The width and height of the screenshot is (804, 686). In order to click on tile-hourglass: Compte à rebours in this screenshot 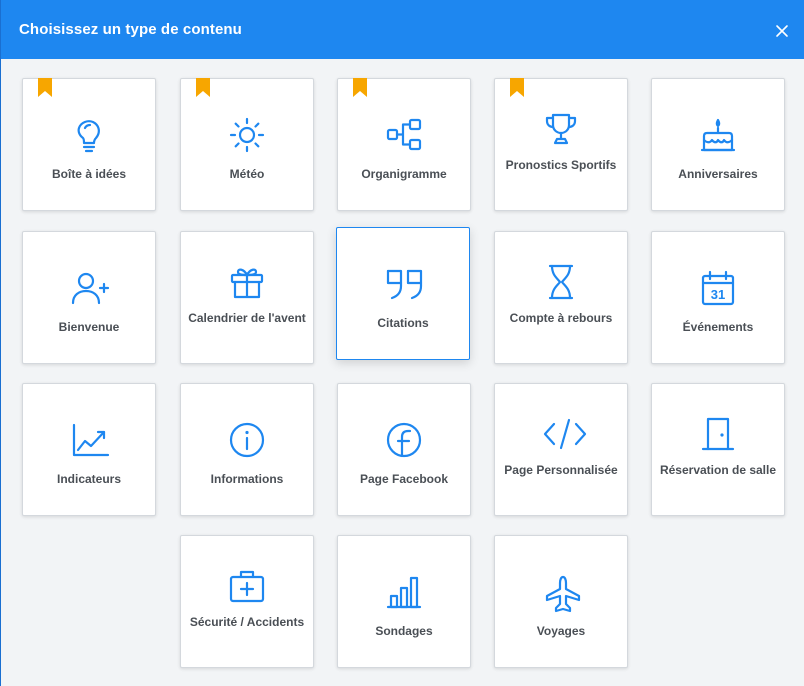, I will do `click(561, 297)`.